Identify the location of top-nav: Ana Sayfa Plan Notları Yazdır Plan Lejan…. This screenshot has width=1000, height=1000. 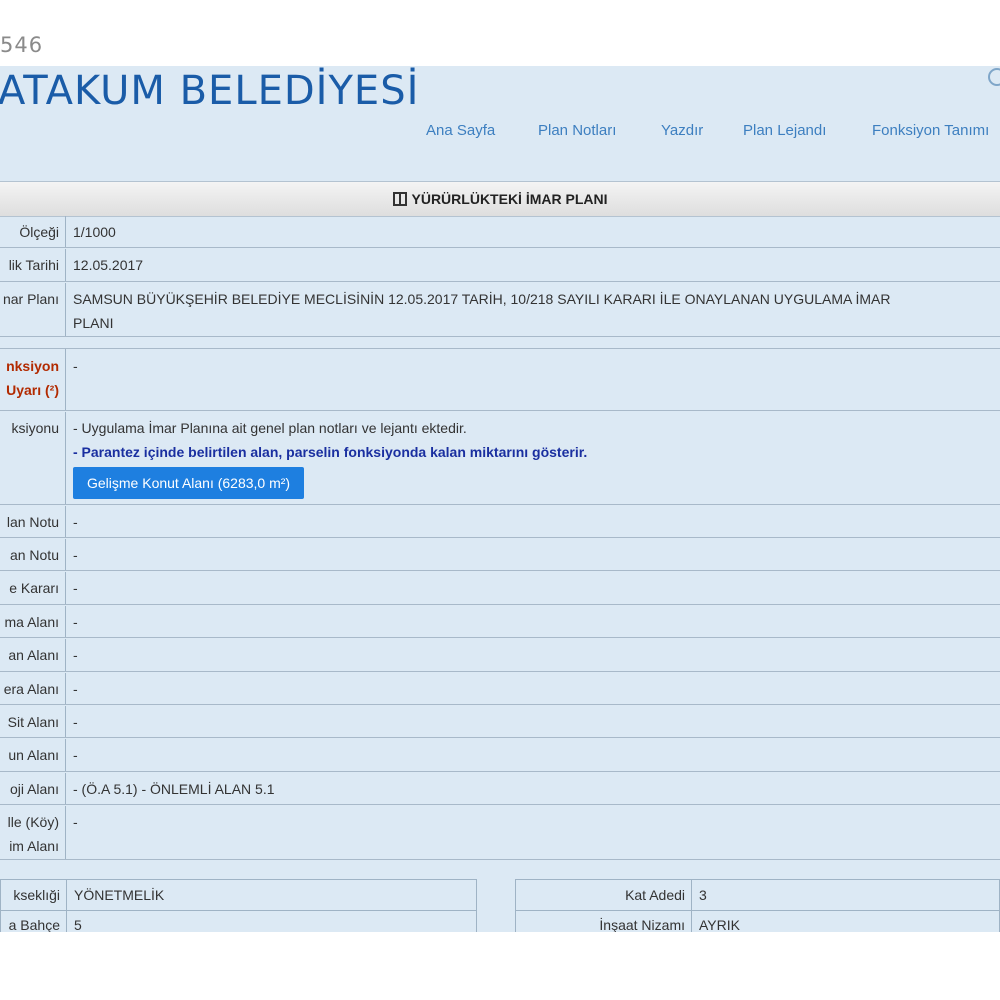
(500, 134).